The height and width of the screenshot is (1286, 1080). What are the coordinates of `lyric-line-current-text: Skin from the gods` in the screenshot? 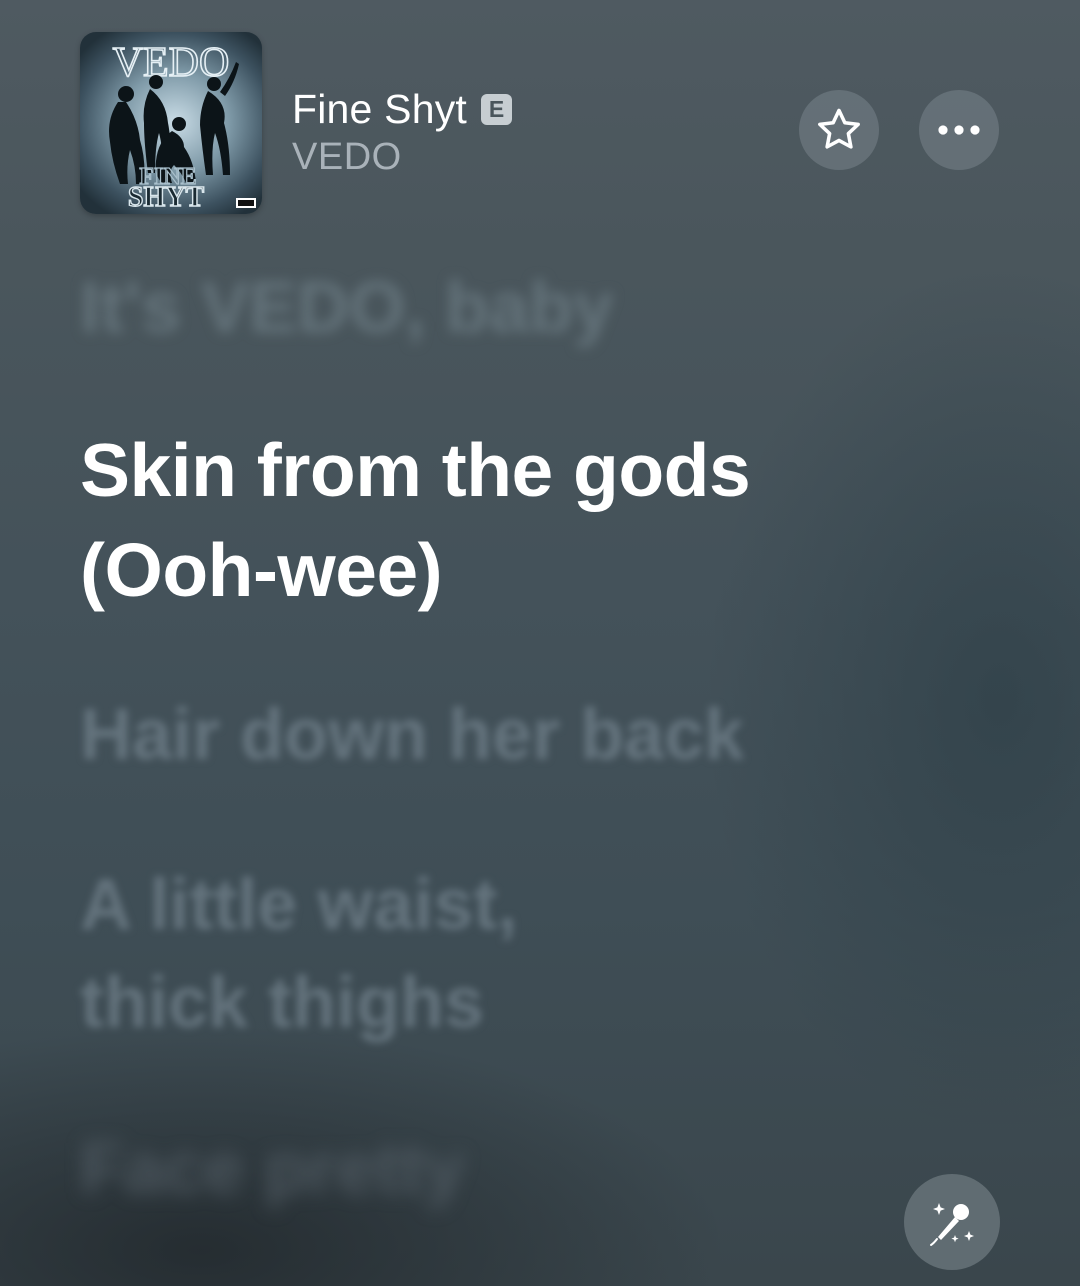 It's located at (415, 470).